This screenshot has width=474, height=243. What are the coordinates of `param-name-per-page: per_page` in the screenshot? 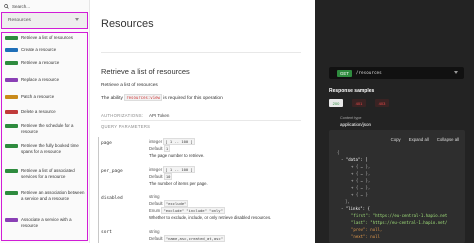 It's located at (112, 171).